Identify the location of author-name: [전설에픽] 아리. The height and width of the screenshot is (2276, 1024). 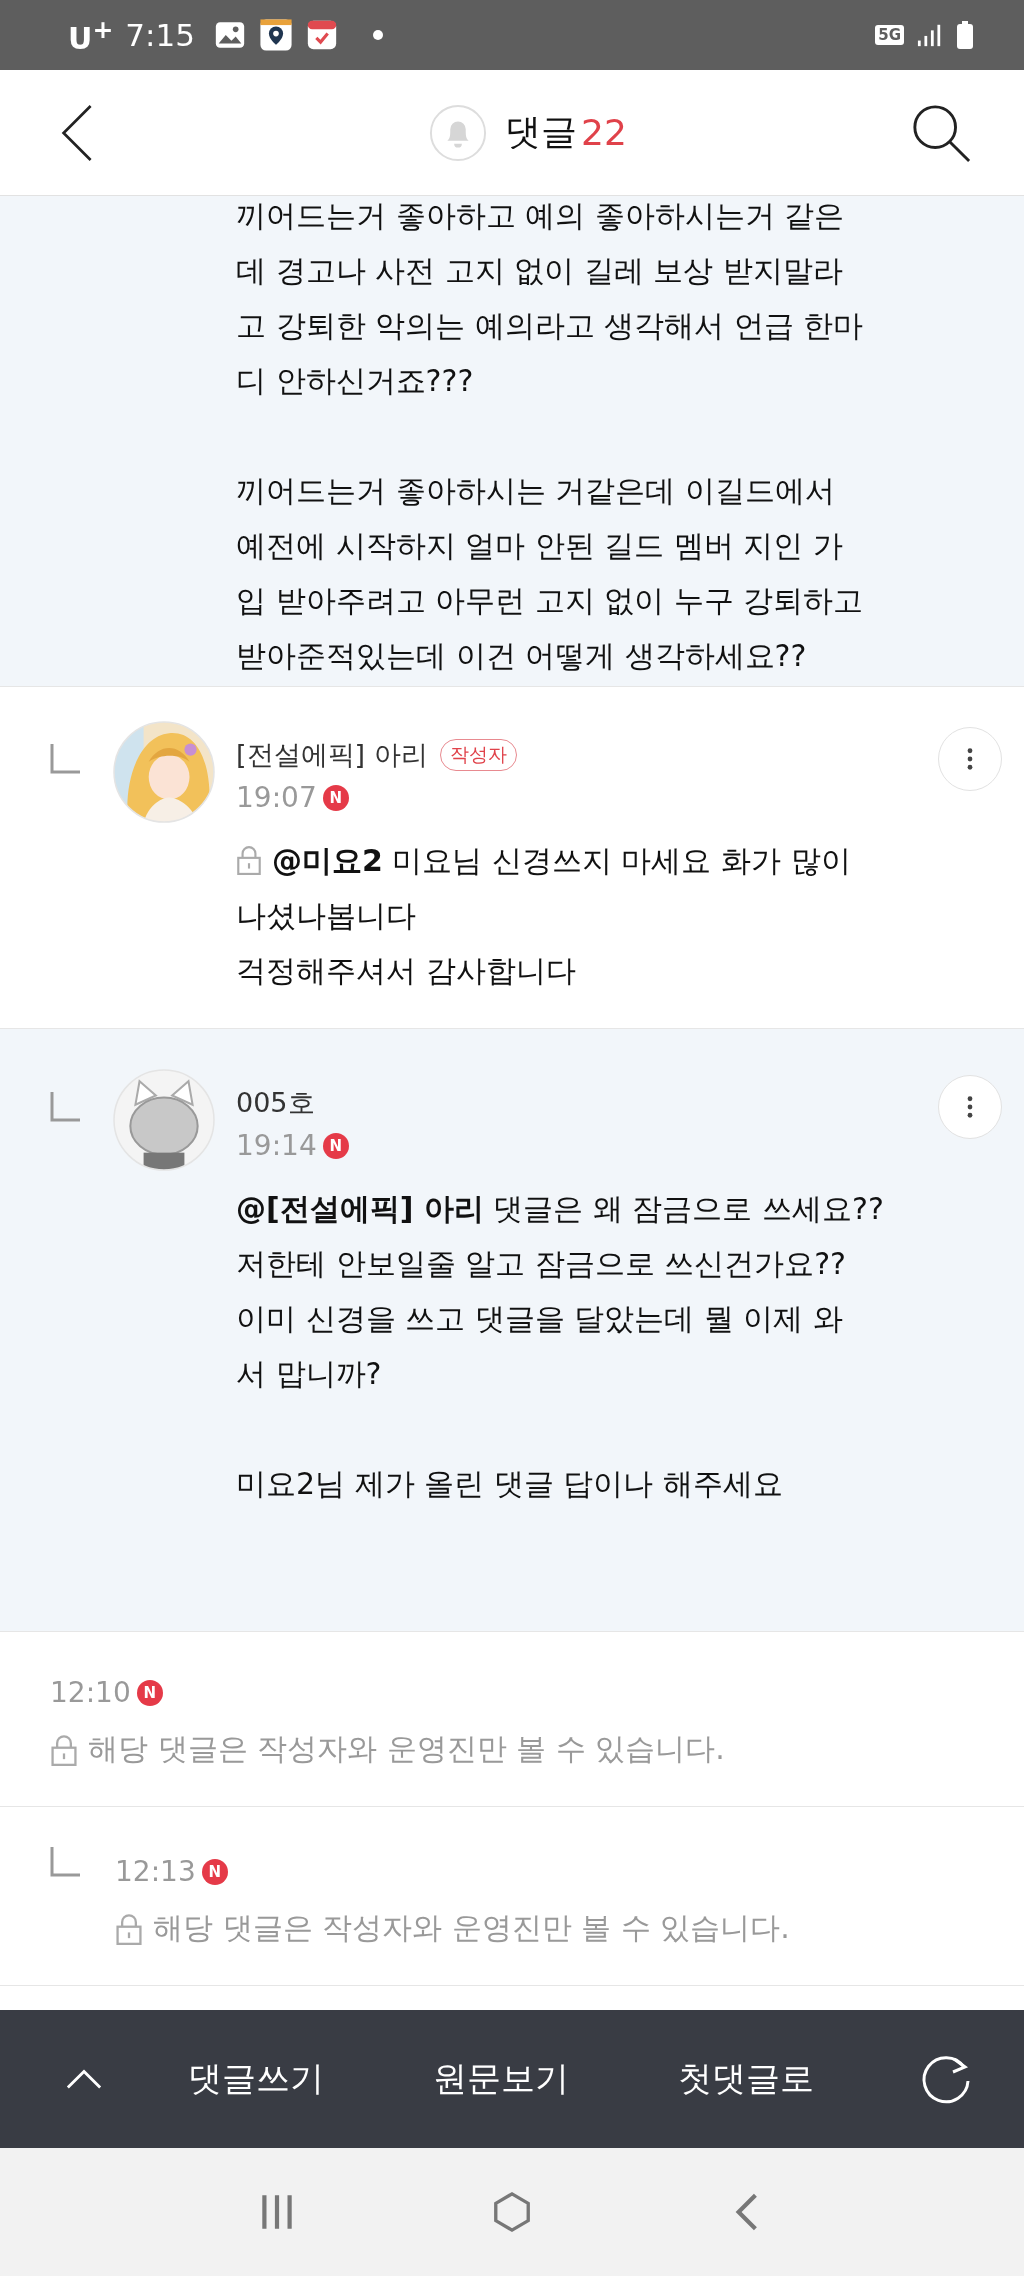
(332, 755).